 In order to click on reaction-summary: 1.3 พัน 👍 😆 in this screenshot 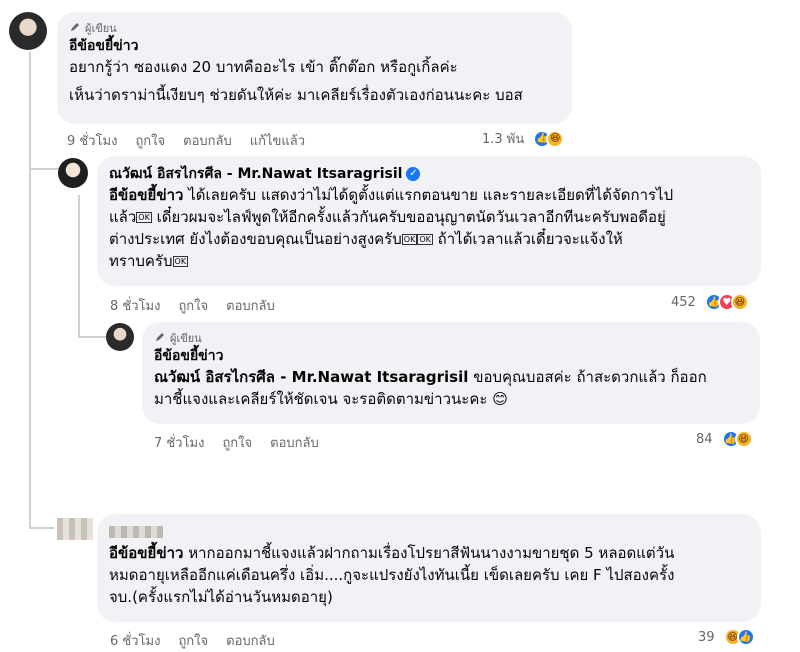, I will do `click(523, 138)`.